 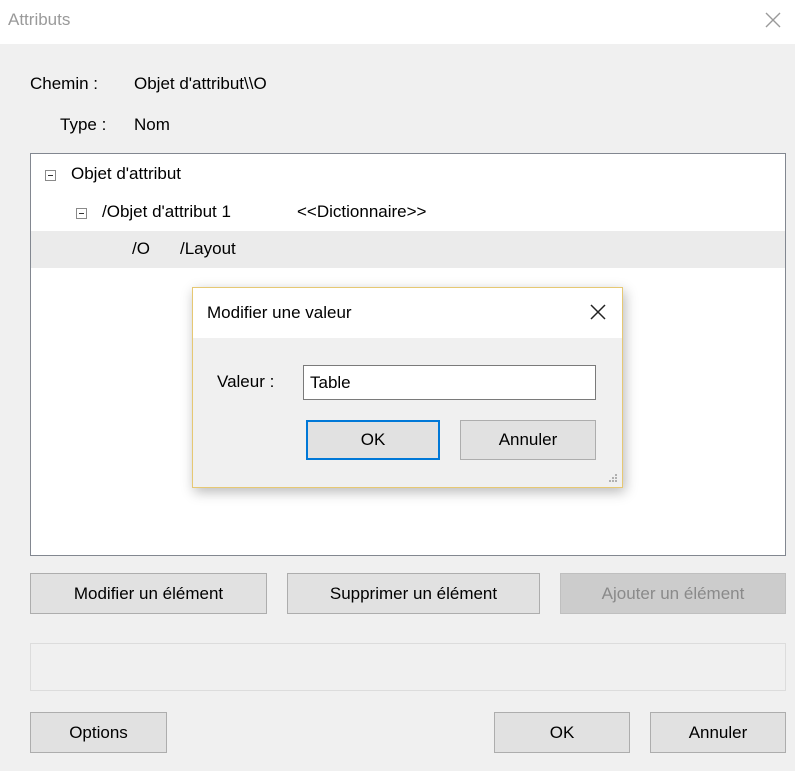 I want to click on value-label: Valeur :, so click(x=246, y=381).